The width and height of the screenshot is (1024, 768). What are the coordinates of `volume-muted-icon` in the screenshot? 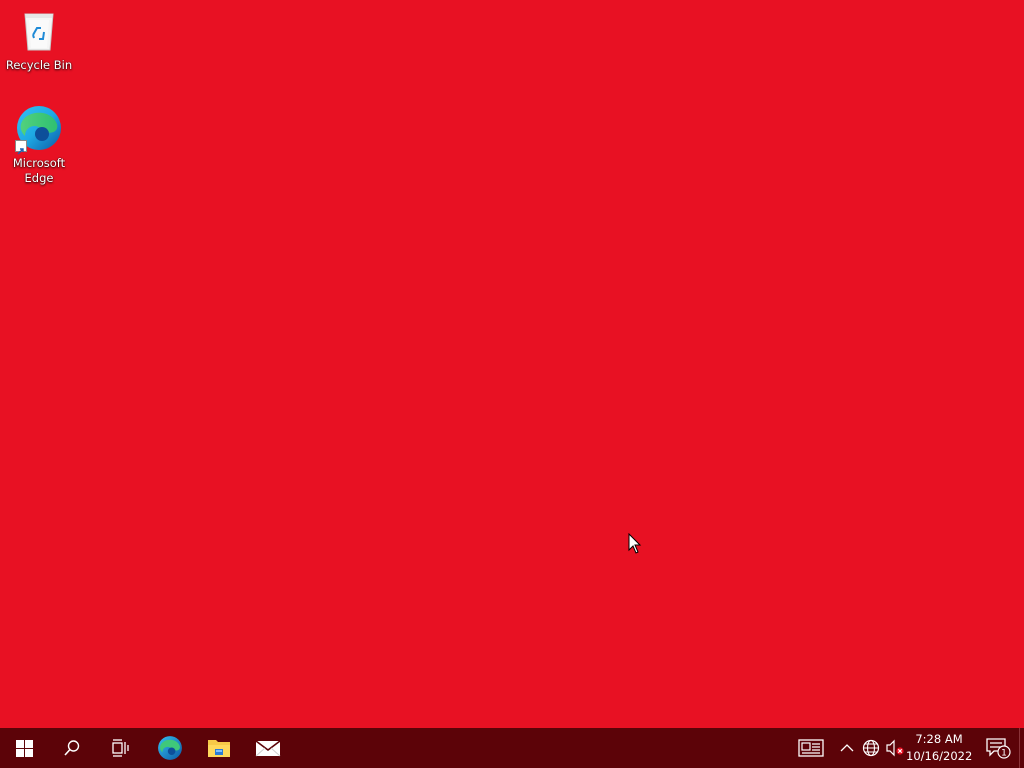 It's located at (895, 748).